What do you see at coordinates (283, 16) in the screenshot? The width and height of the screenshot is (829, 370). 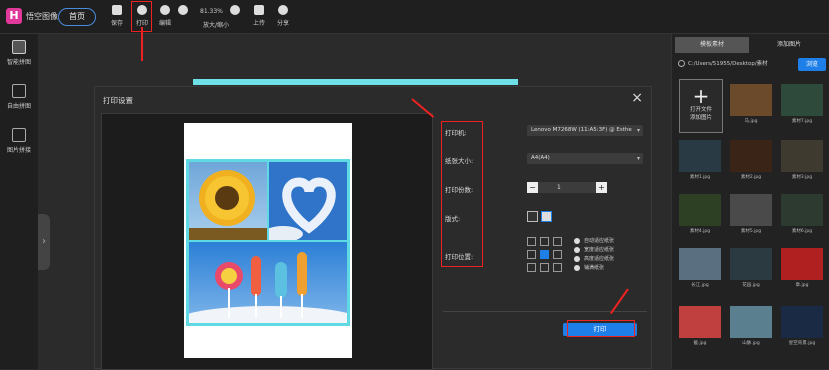 I see `share-button: 分享` at bounding box center [283, 16].